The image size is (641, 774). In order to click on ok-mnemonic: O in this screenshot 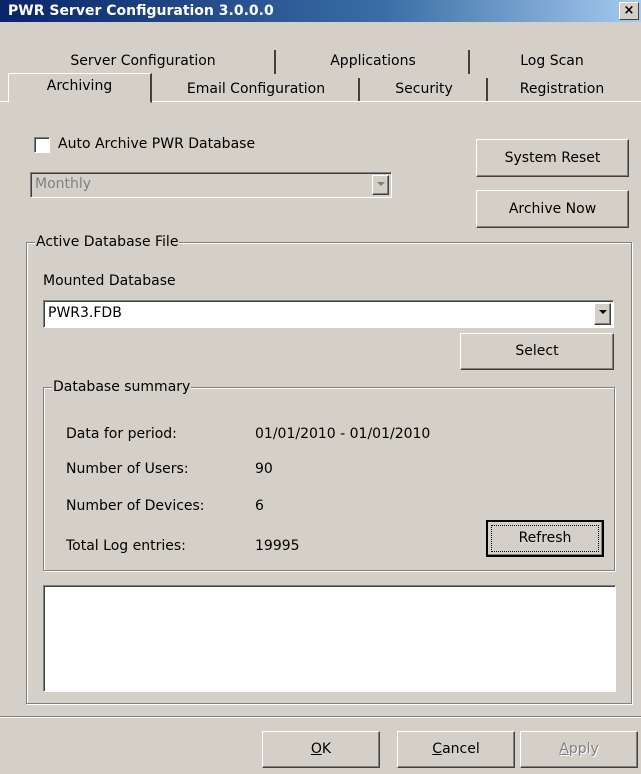, I will do `click(316, 749)`.